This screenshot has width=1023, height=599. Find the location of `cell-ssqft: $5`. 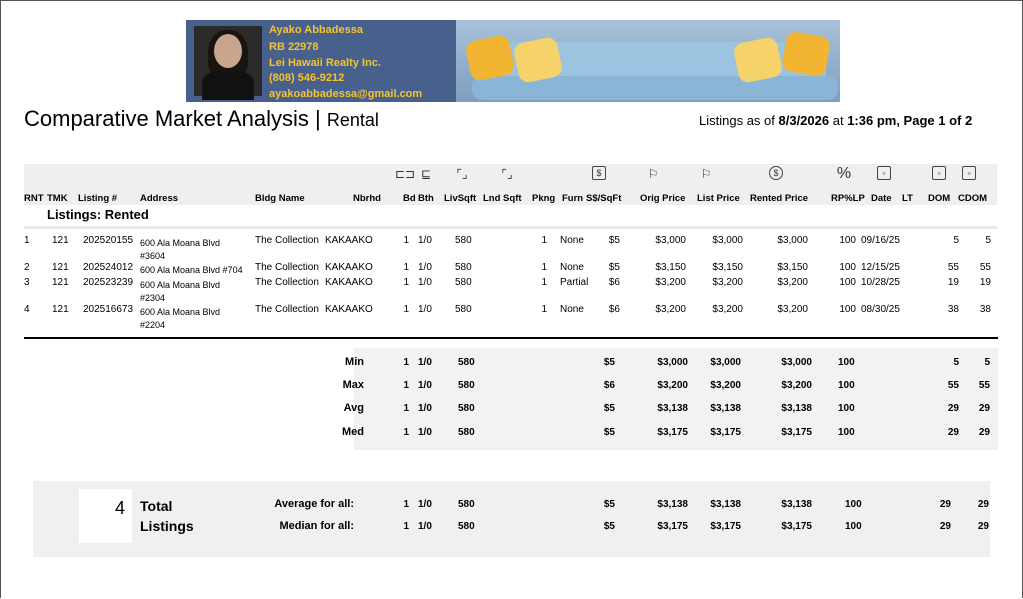

cell-ssqft: $5 is located at coordinates (614, 267).